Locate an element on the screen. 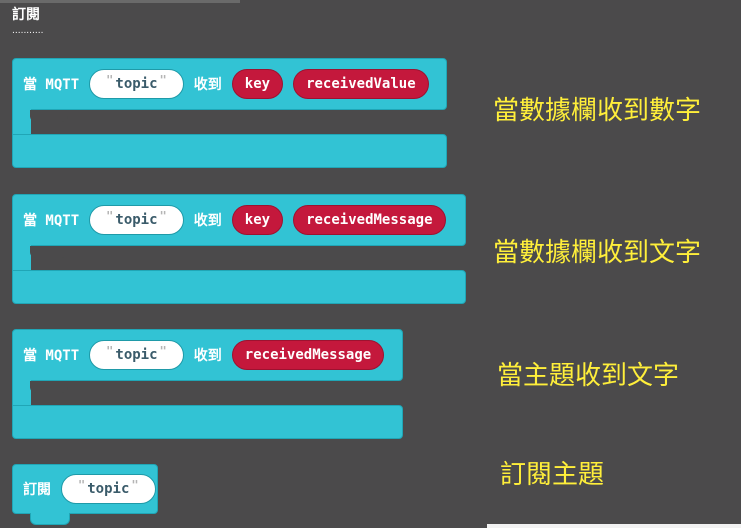 The height and width of the screenshot is (528, 741). received-value-variable: receivedValue is located at coordinates (361, 84).